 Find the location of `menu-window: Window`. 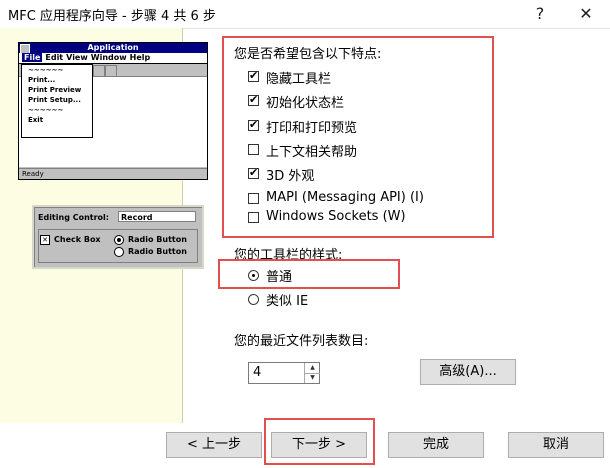

menu-window: Window is located at coordinates (108, 57).